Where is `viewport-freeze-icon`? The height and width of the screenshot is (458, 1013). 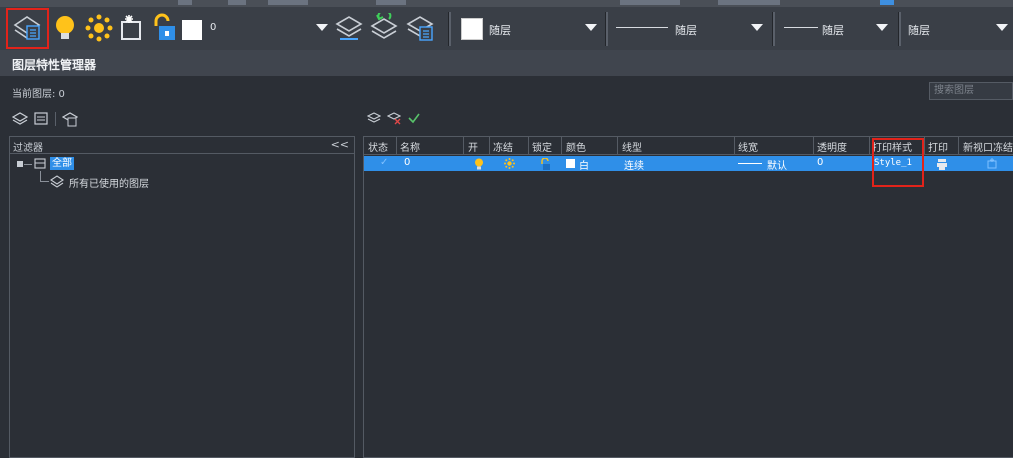 viewport-freeze-icon is located at coordinates (132, 28).